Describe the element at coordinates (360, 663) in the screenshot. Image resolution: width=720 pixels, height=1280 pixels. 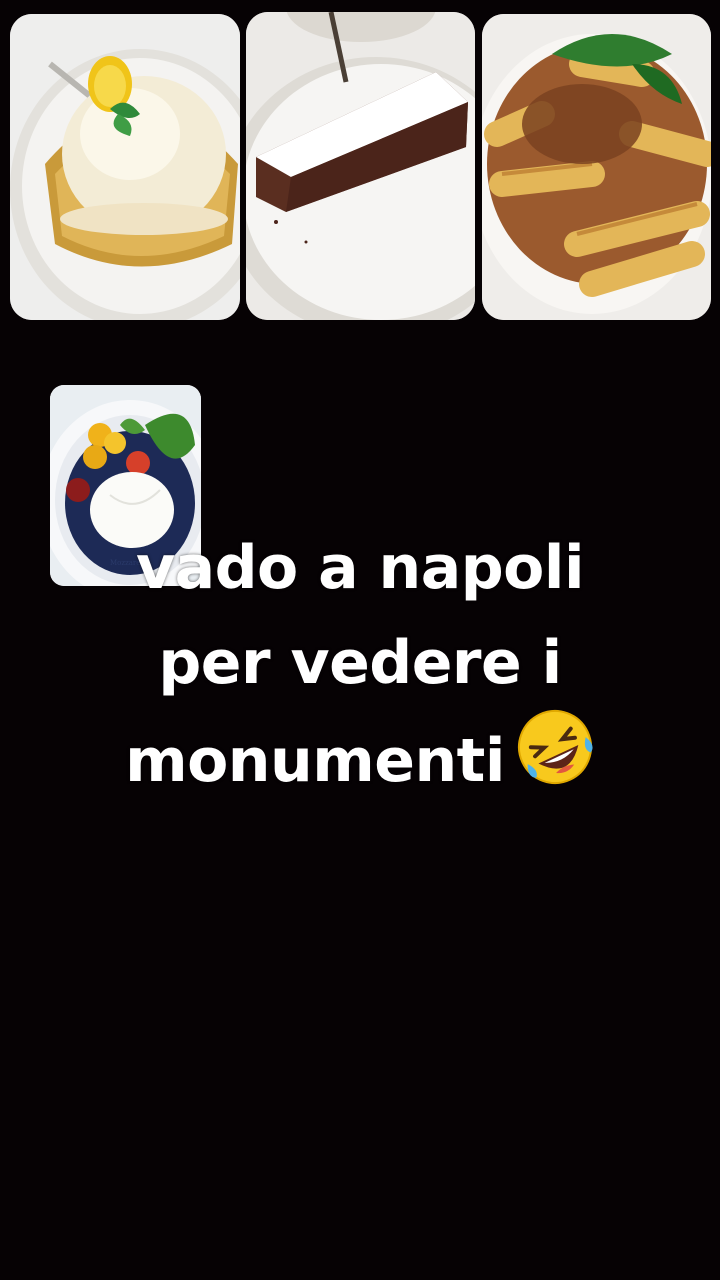
I see `caption-line-2: per vedere i` at that location.